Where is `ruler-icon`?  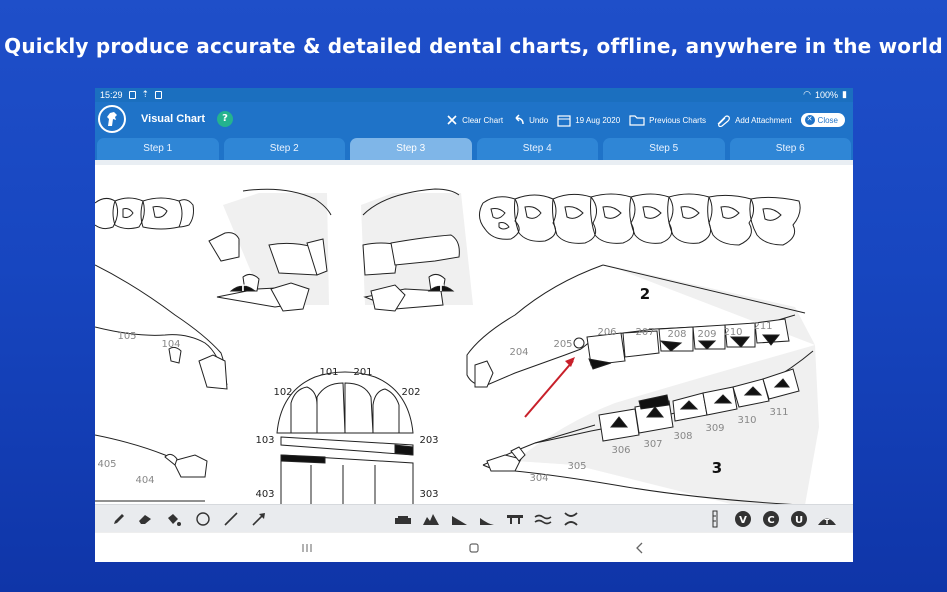
ruler-icon is located at coordinates (715, 519).